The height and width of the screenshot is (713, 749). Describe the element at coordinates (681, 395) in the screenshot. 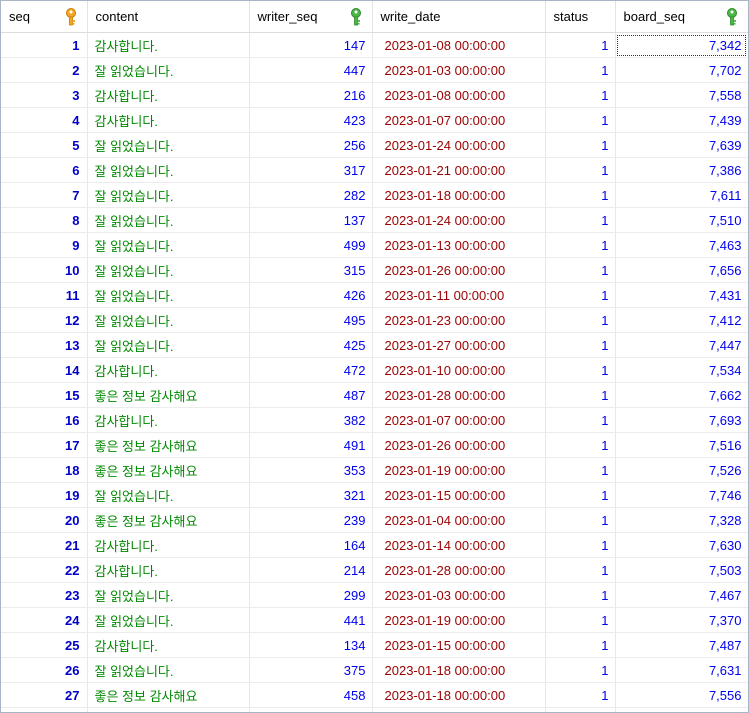

I see `cell-board-seq: 7,662` at that location.